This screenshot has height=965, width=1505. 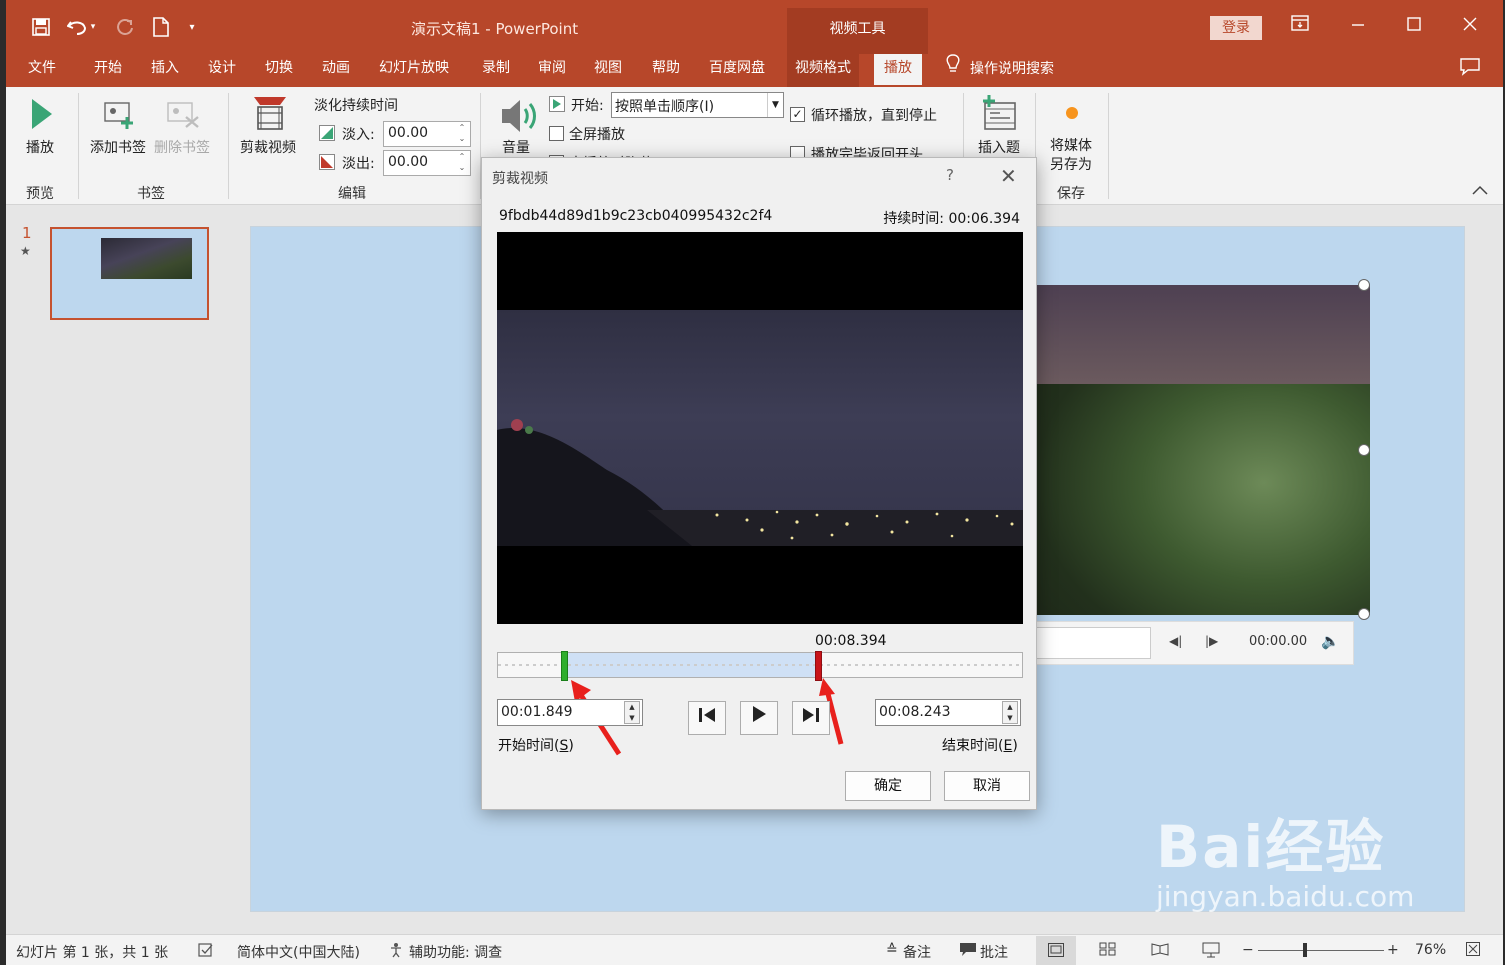 What do you see at coordinates (999, 147) in the screenshot?
I see `insert-captions-label: 插入题` at bounding box center [999, 147].